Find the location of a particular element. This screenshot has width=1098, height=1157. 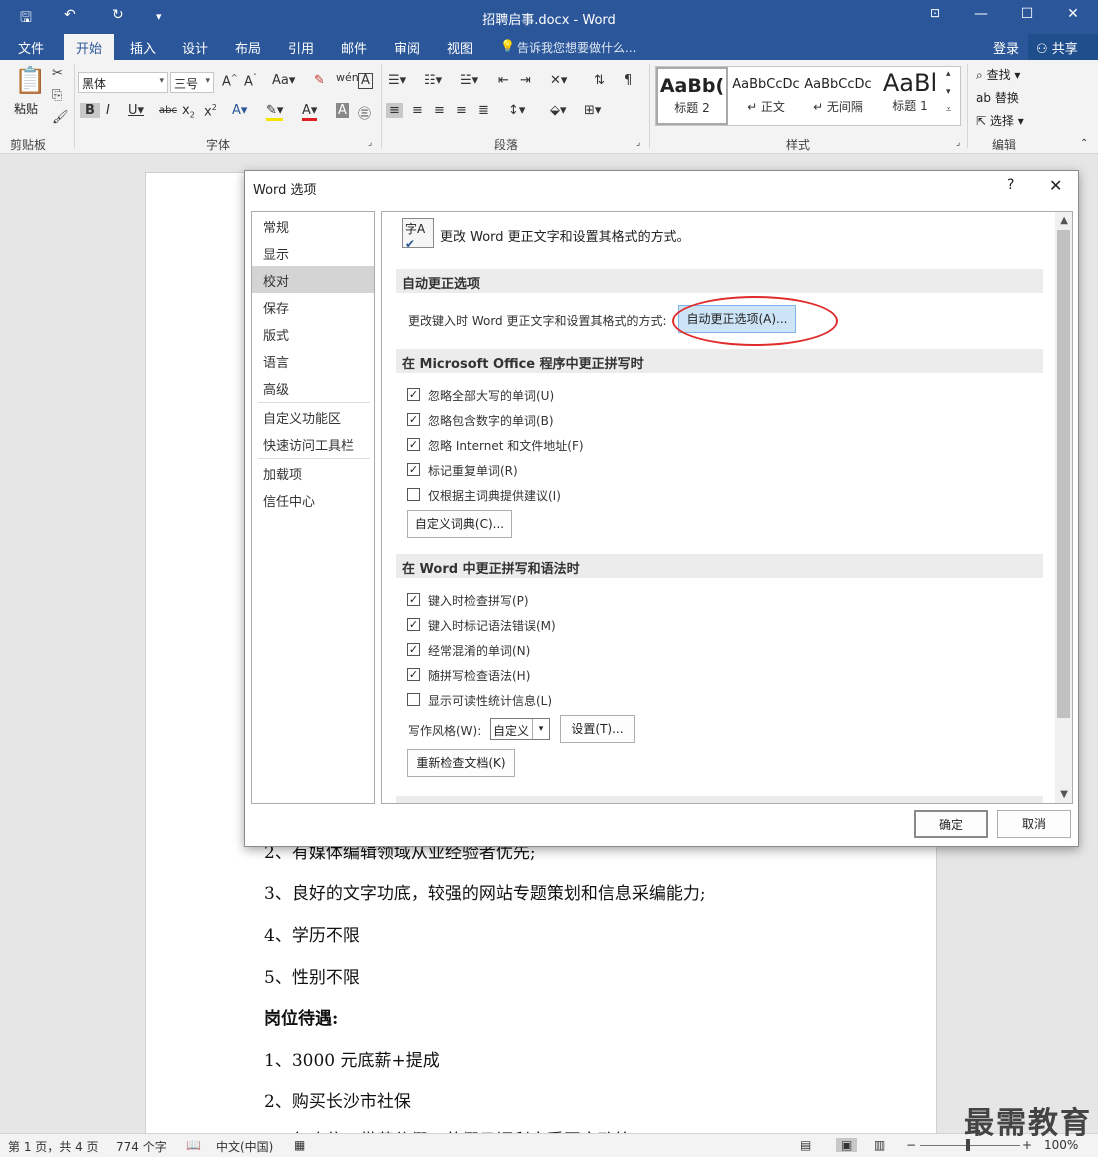

line-spacing-icon: ↕▾ is located at coordinates (516, 110).